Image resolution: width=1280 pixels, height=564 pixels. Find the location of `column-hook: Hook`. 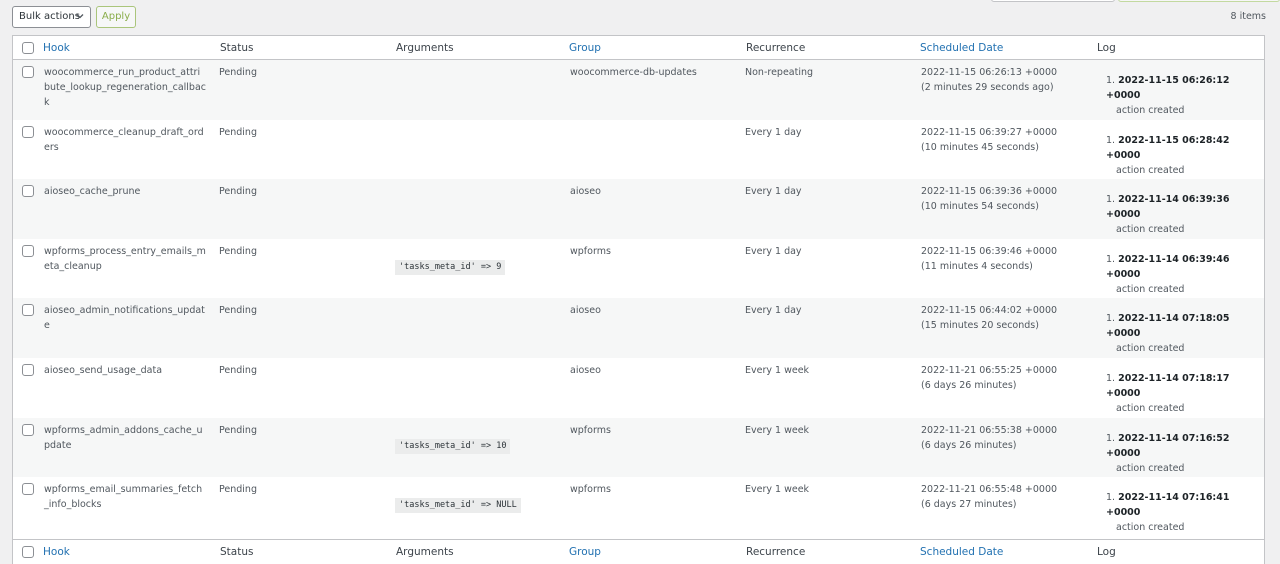

column-hook: Hook is located at coordinates (56, 48).